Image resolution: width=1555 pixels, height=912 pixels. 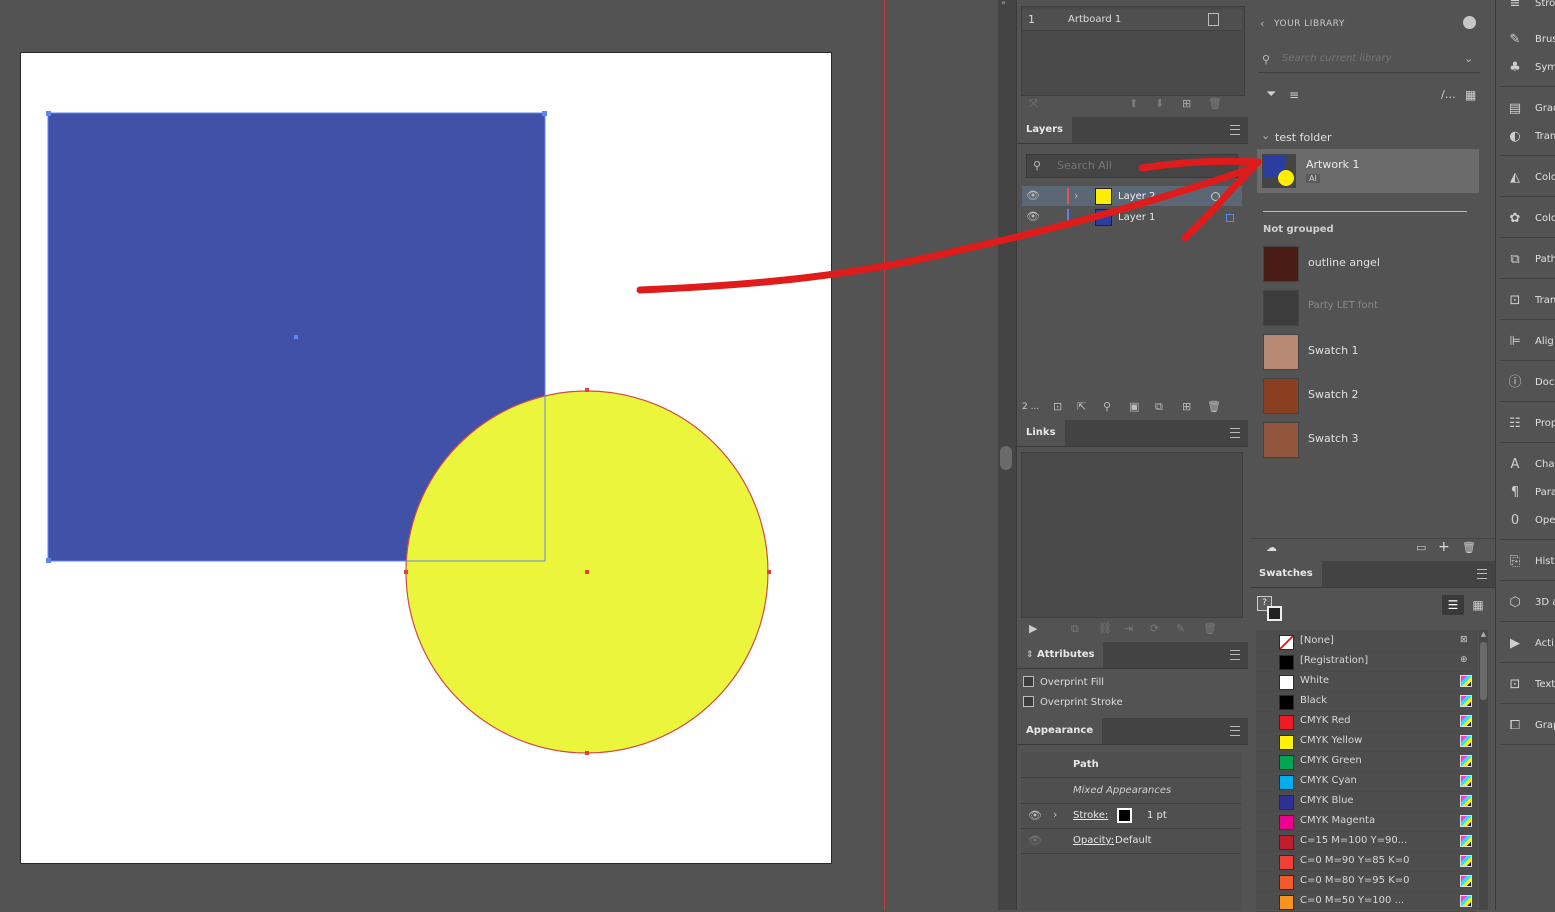 I want to click on move-up-icon: ⬆, so click(x=1133, y=104).